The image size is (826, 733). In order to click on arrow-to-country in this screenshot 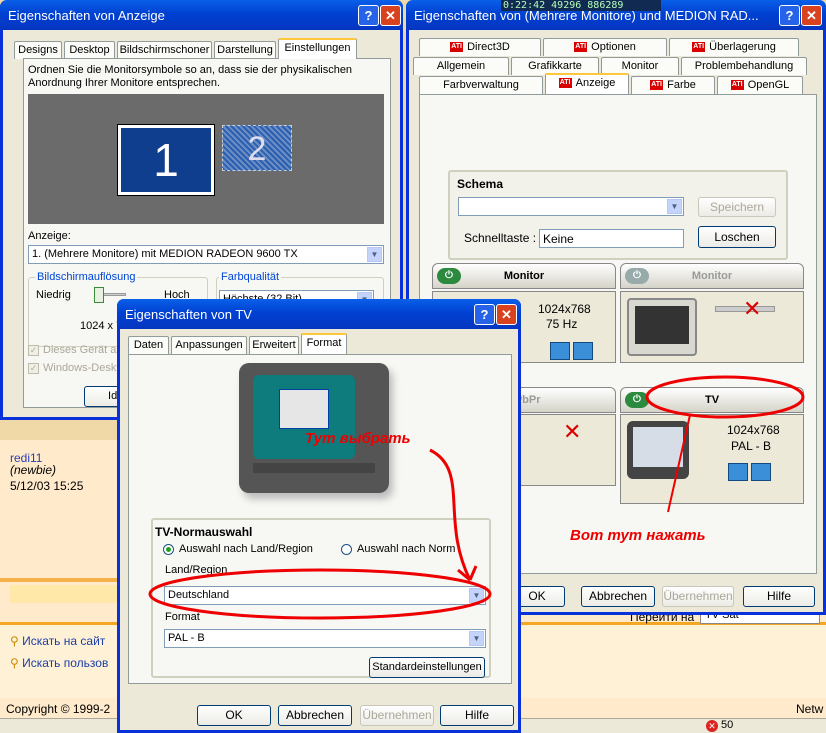, I will do `click(453, 515)`.